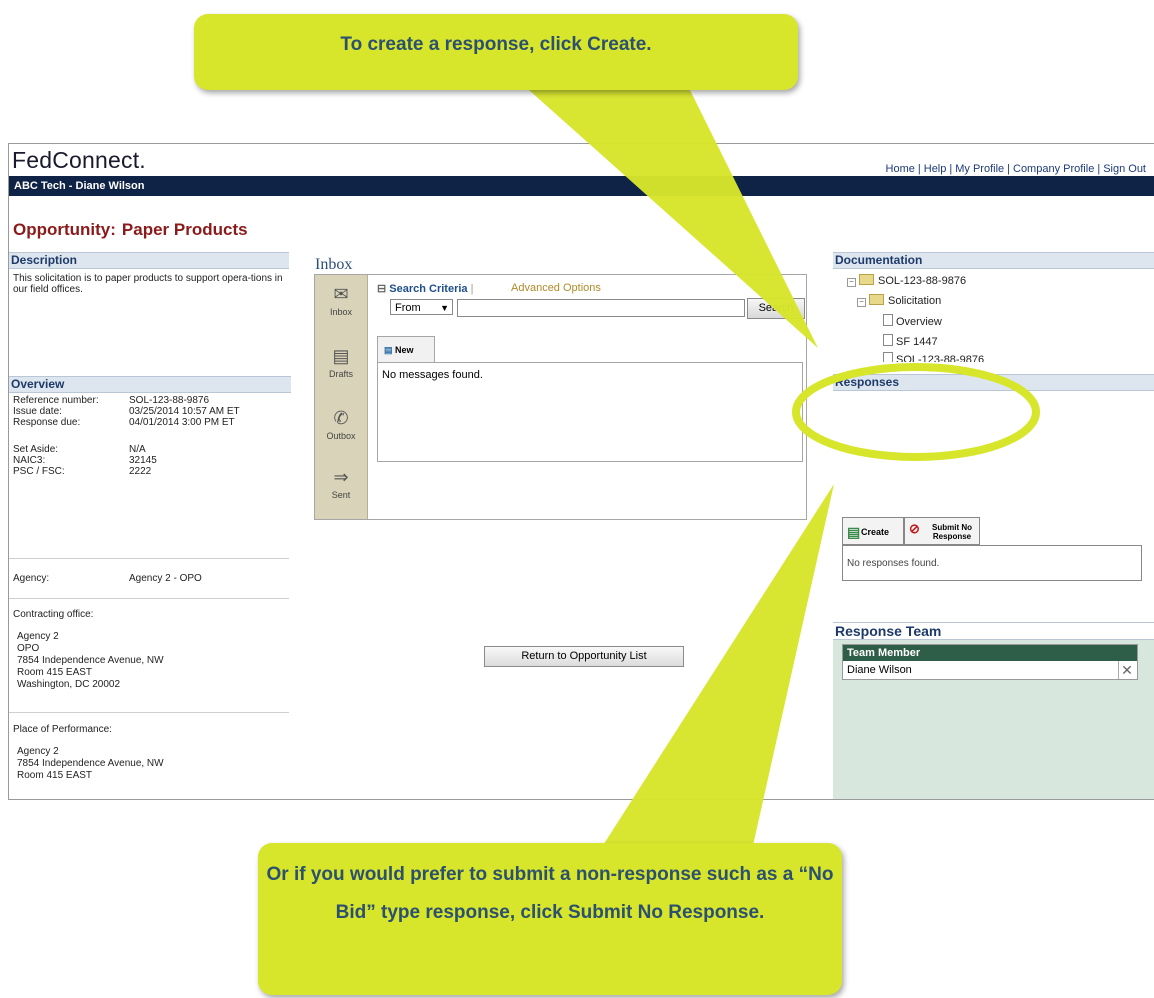 This screenshot has width=1154, height=998. Describe the element at coordinates (854, 532) in the screenshot. I see `new-document-icon: ▤` at that location.